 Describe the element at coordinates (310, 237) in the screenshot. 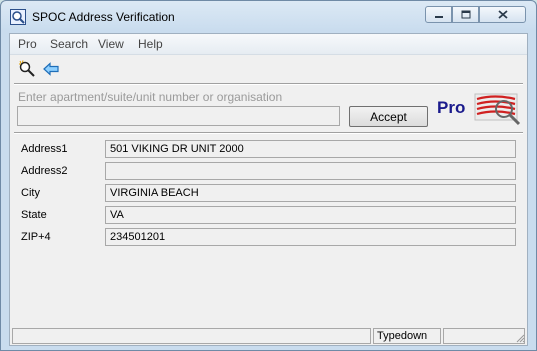

I see `zip4-field: 234501201` at that location.